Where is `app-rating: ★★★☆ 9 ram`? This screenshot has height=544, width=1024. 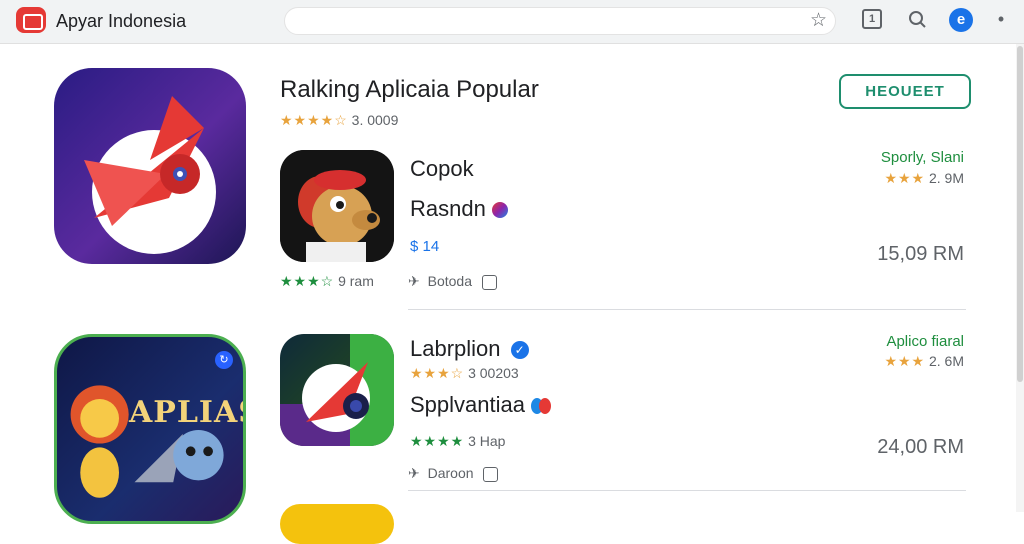 app-rating: ★★★☆ 9 ram is located at coordinates (327, 281).